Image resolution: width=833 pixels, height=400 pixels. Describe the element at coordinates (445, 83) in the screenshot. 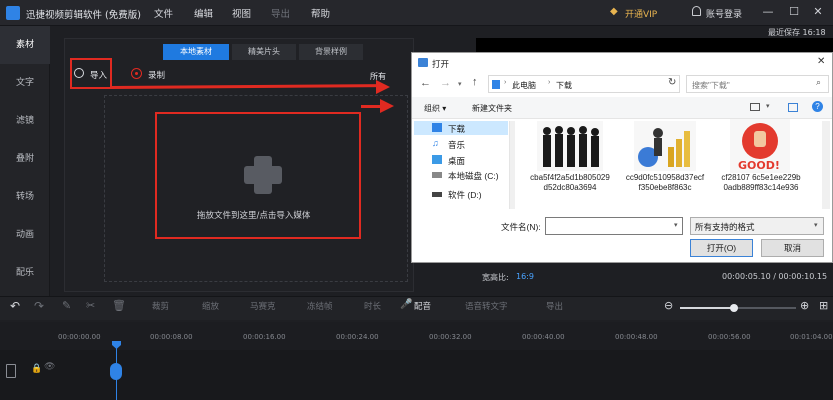

I see `forward-arrow-icon: →` at that location.